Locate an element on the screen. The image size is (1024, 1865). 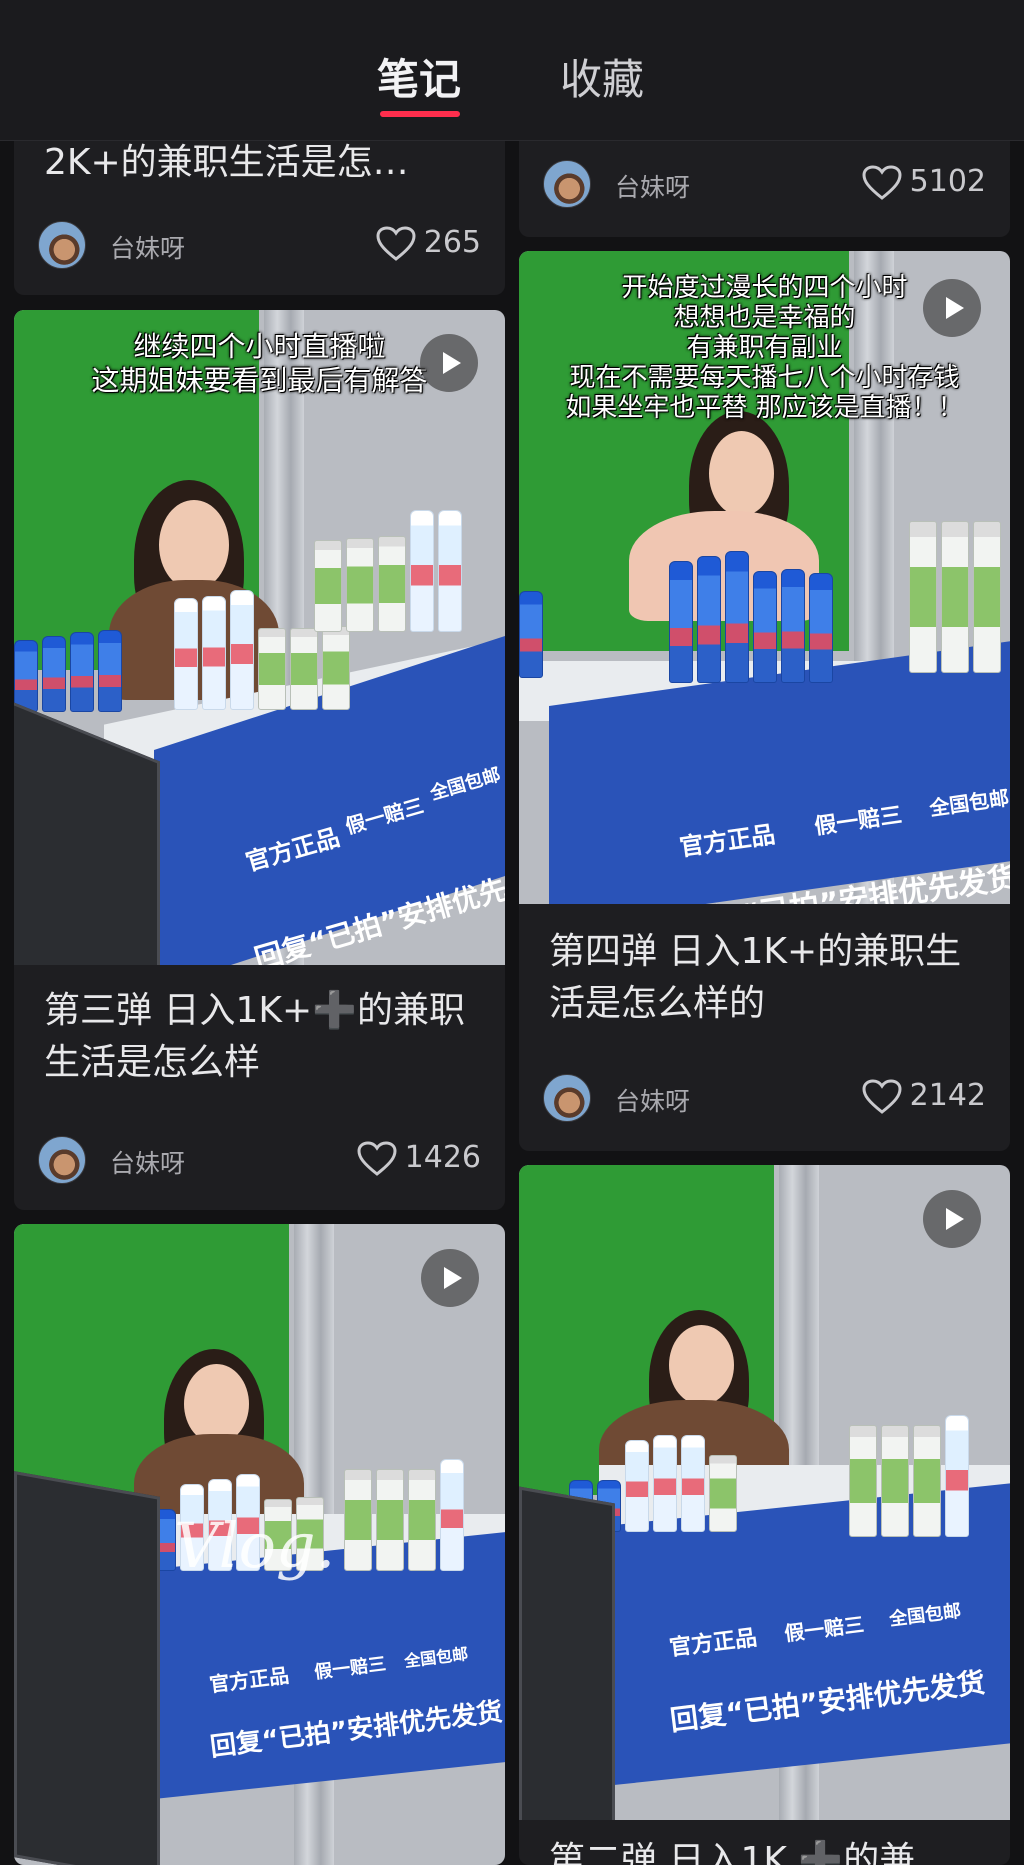
tab-favorites: 收藏 is located at coordinates (602, 76).